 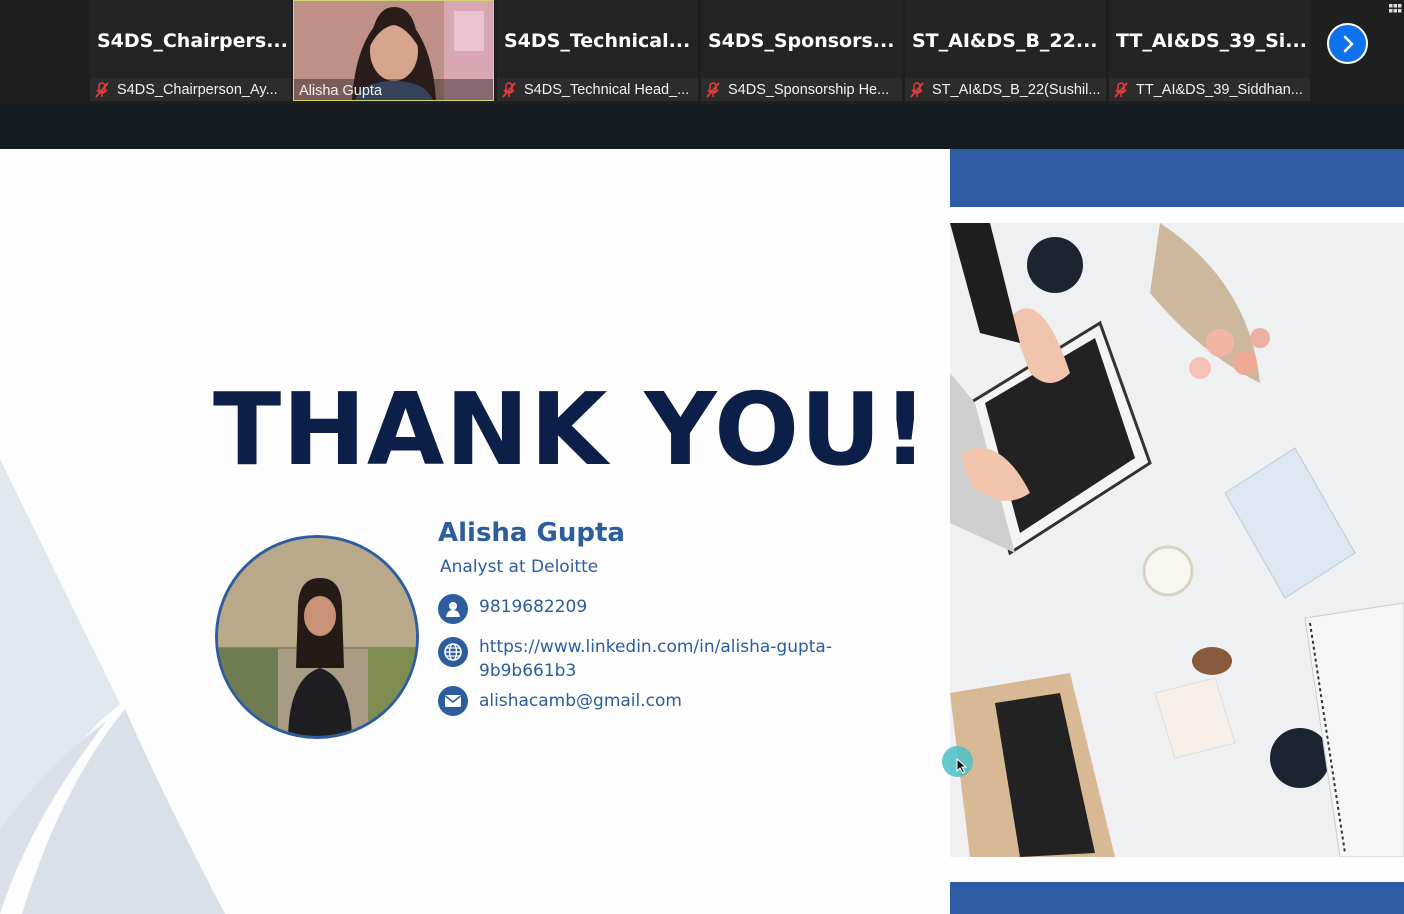 What do you see at coordinates (519, 567) in the screenshot?
I see `presenter-role: Analyst at Deloitte` at bounding box center [519, 567].